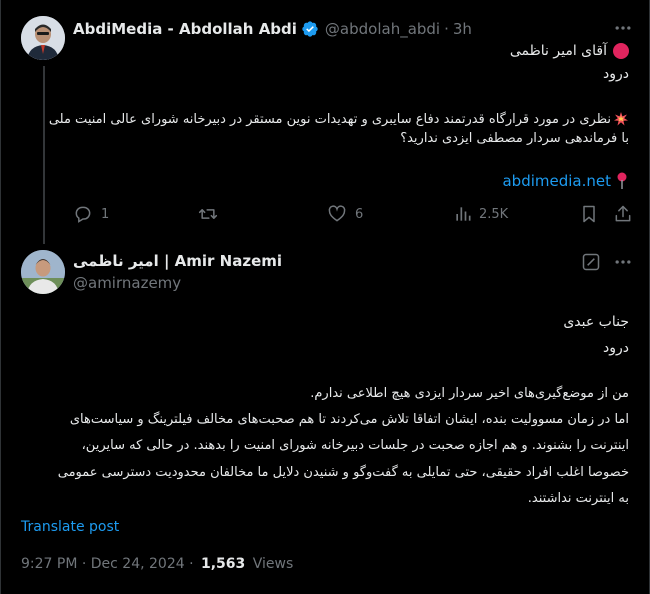 This screenshot has width=650, height=594. I want to click on post-view-count: 1,563, so click(223, 564).